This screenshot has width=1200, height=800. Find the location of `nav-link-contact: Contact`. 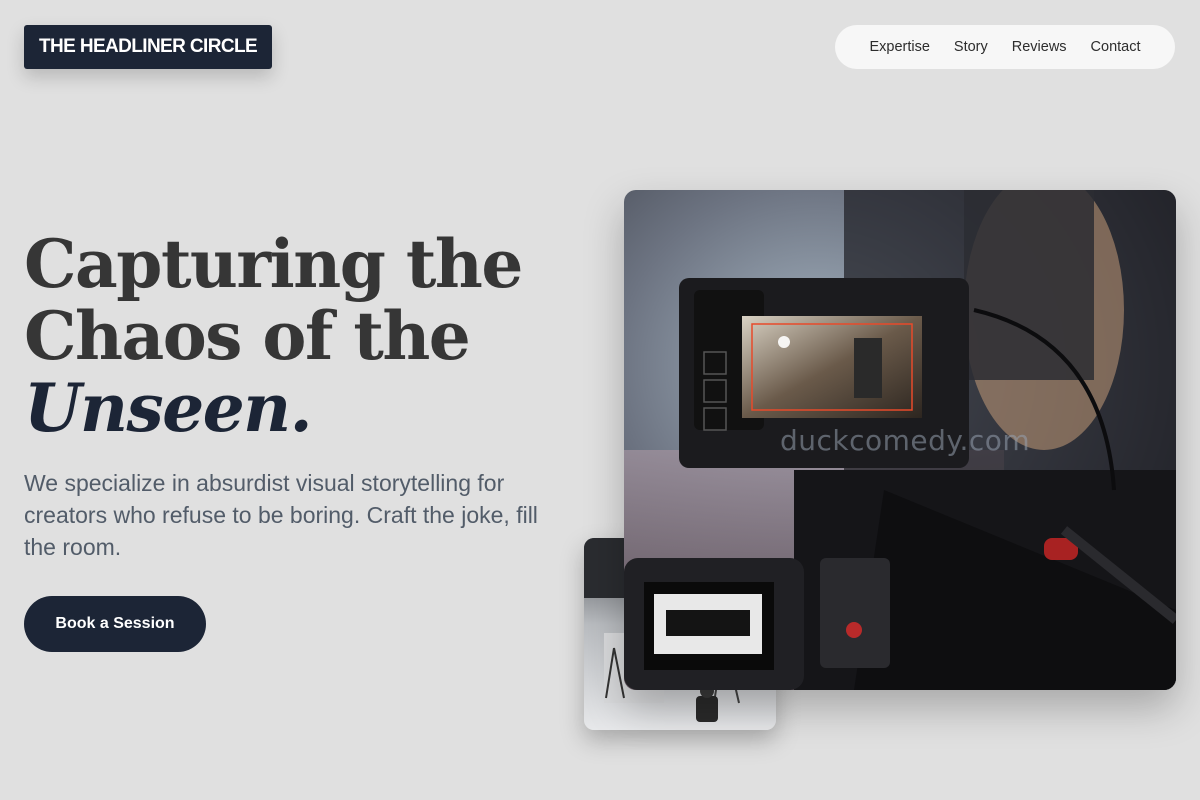

nav-link-contact: Contact is located at coordinates (1116, 47).